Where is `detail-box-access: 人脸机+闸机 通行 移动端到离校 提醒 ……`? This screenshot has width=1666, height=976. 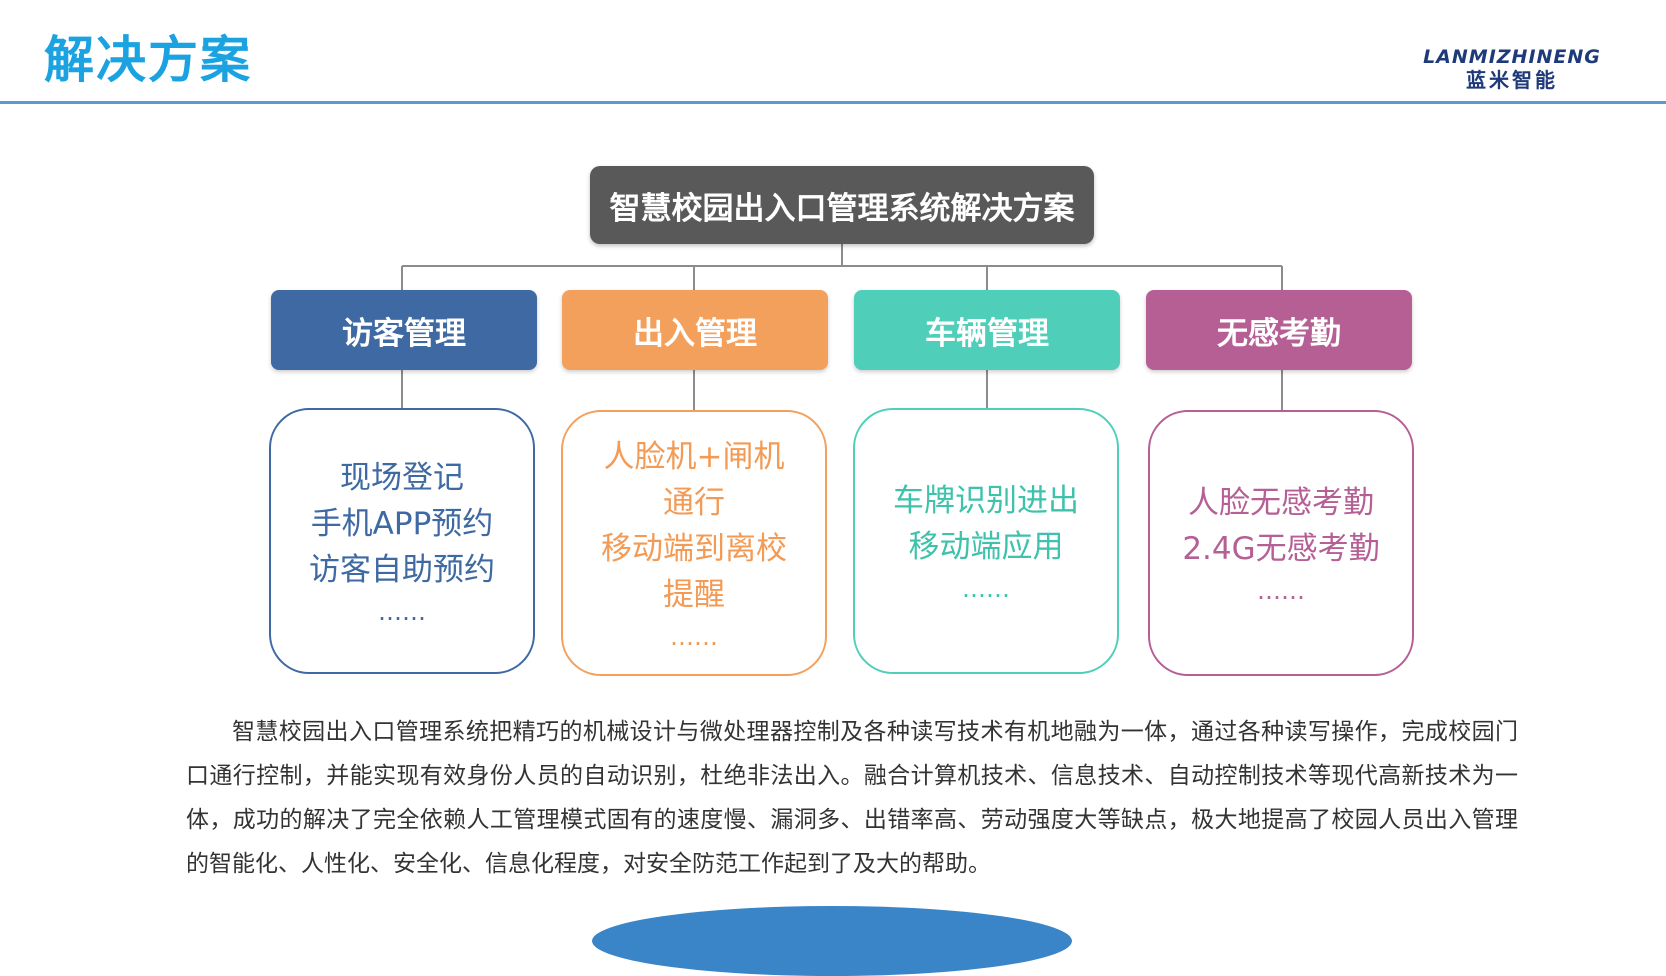 detail-box-access: 人脸机+闸机 通行 移动端到离校 提醒 …… is located at coordinates (694, 543).